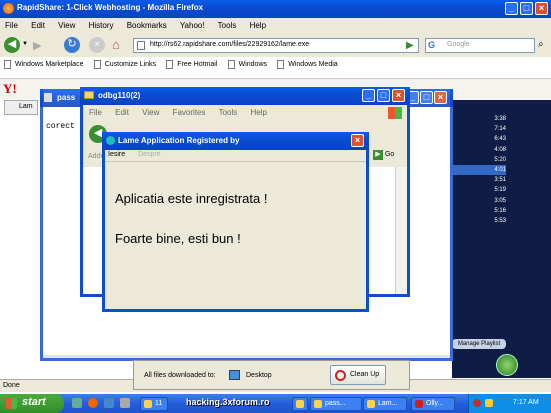 The width and height of the screenshot is (551, 413). What do you see at coordinates (259, 112) in the screenshot?
I see `odbg-menu-help: Help` at bounding box center [259, 112].